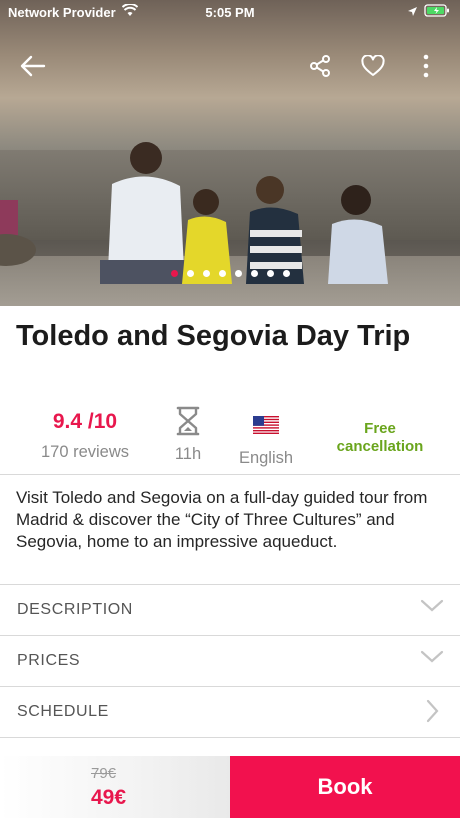 The image size is (460, 818). I want to click on carousel-dot-active, so click(174, 273).